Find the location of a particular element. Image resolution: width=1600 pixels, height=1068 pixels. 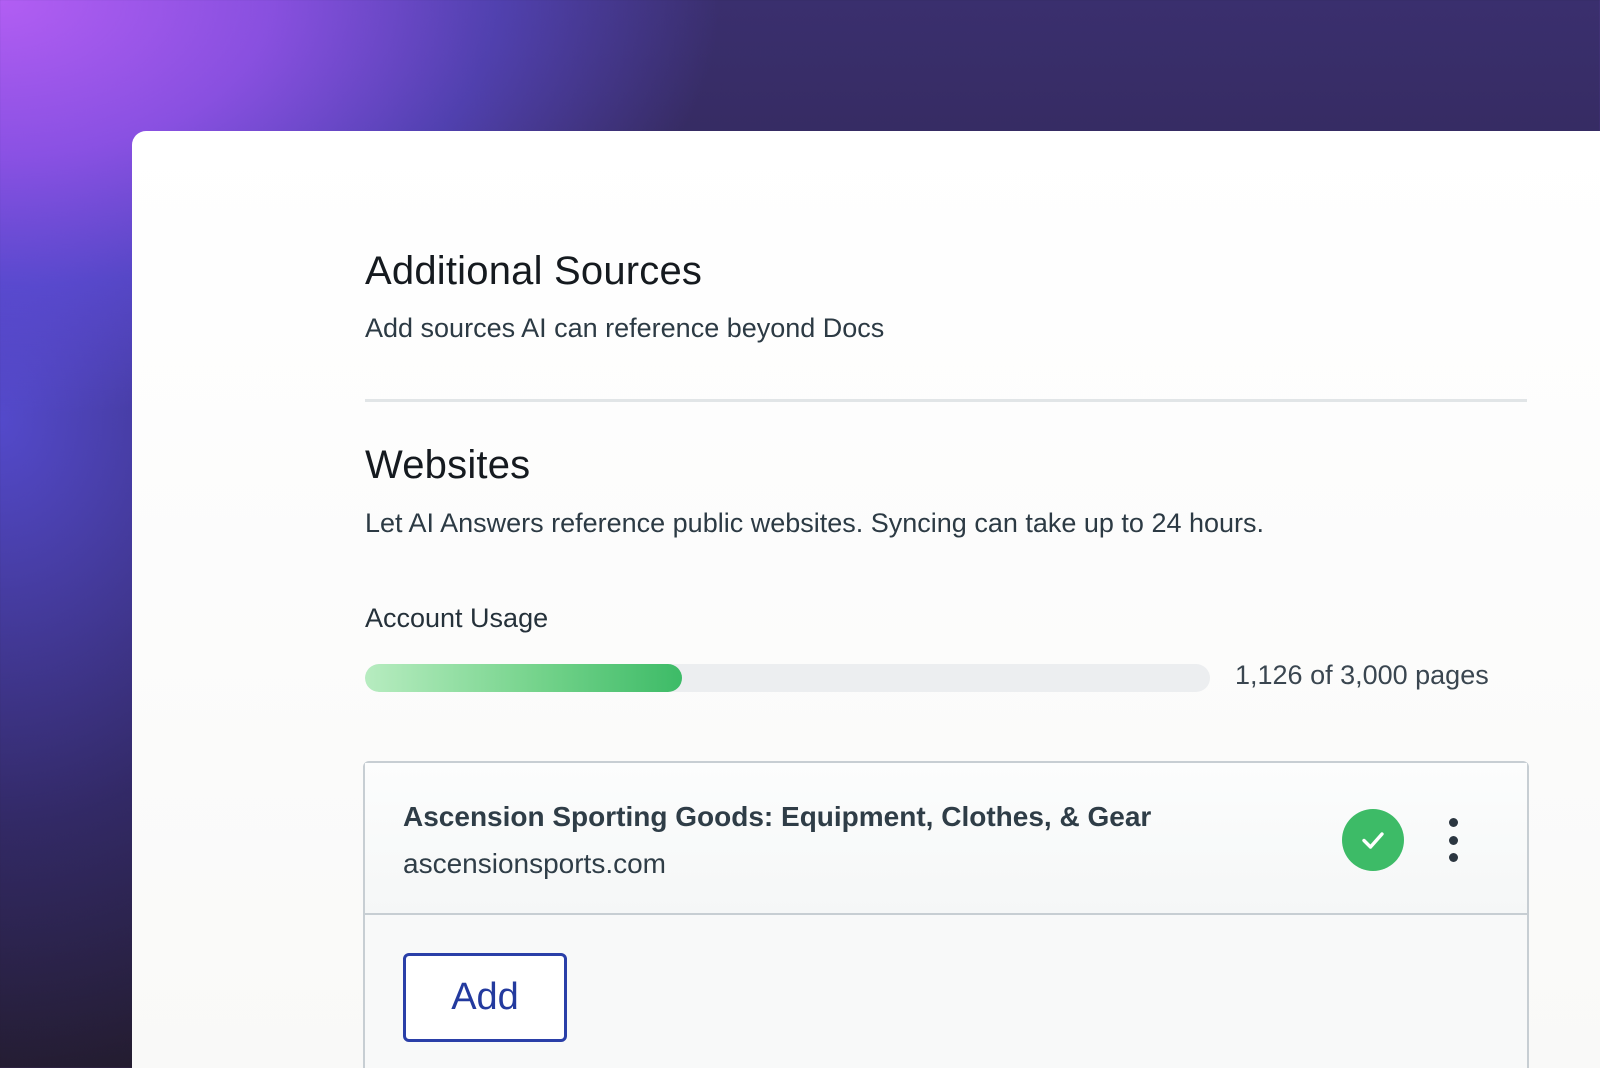

check-icon is located at coordinates (1373, 840).